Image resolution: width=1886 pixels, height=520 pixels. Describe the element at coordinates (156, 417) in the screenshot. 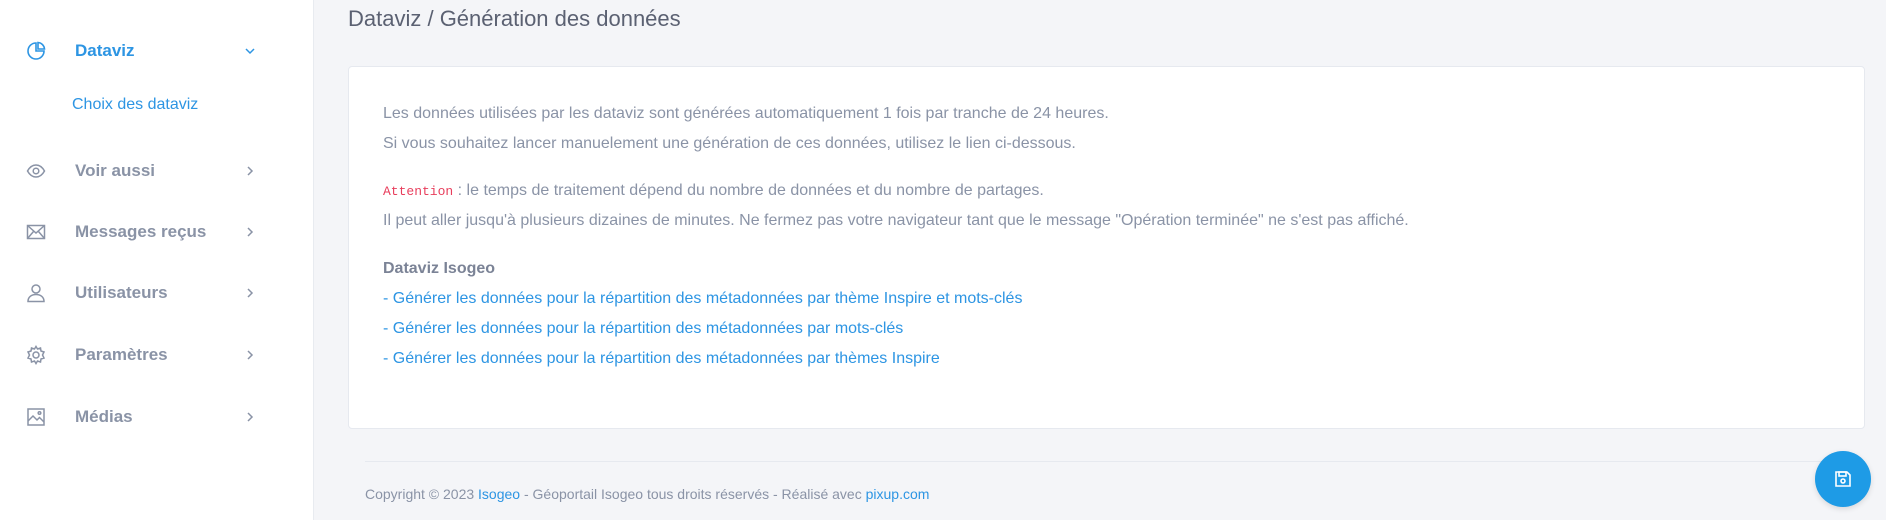

I see `sidebar-item-medias: Médias` at that location.